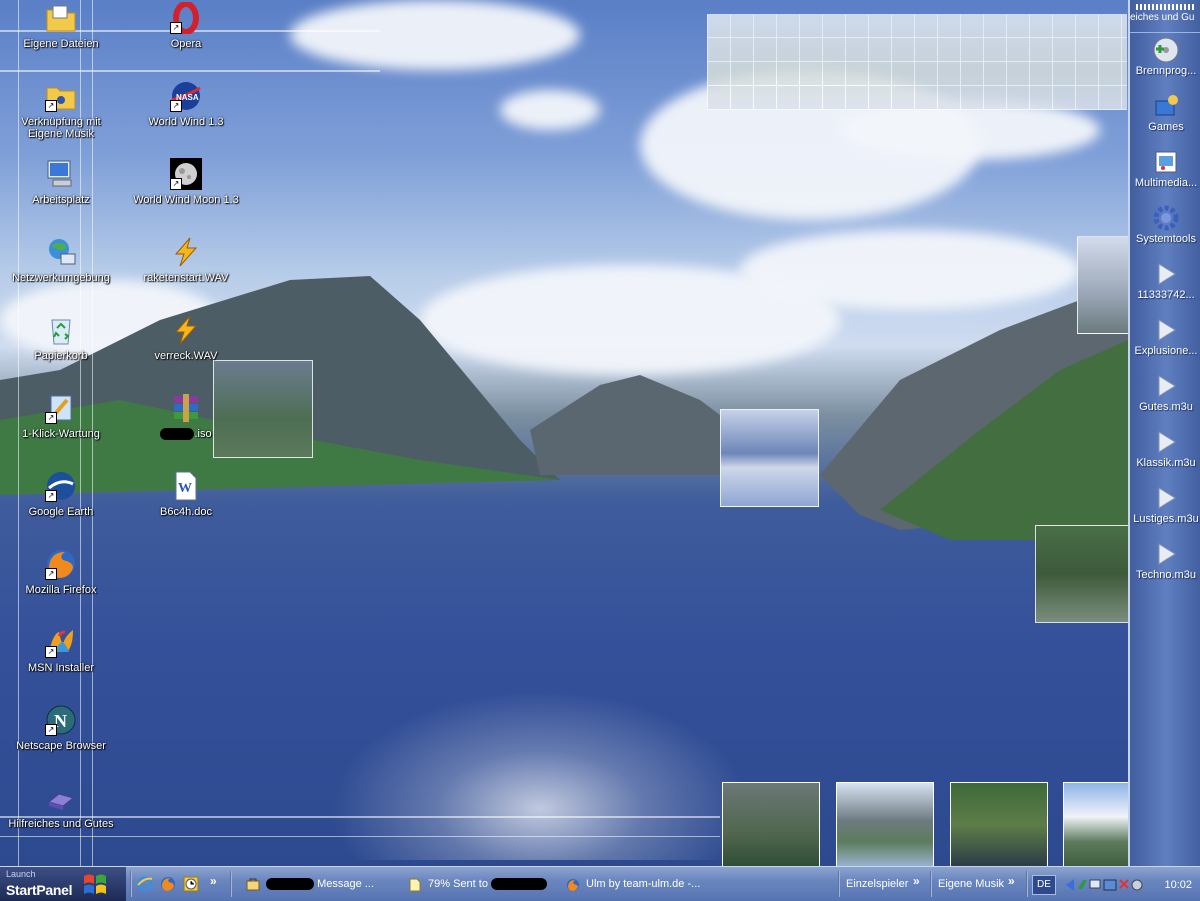 This screenshot has height=901, width=1200. I want to click on msn-icon: ↗, so click(61, 642).